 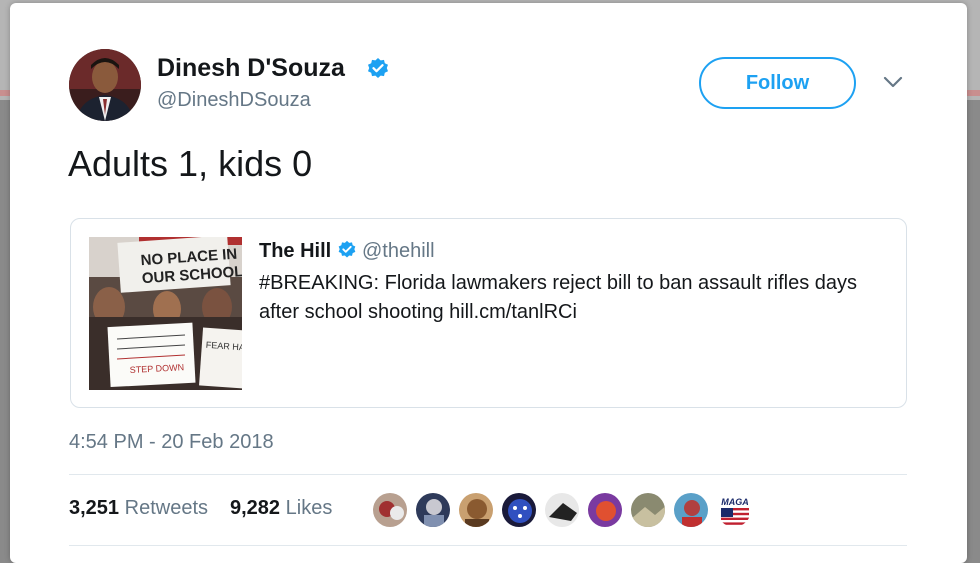 I want to click on likes-count: 9,282, so click(x=255, y=508).